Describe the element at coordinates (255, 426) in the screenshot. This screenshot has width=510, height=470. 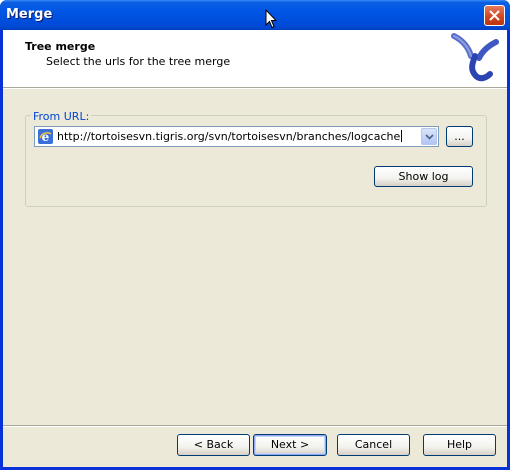
I see `footer-divider-highlight` at that location.